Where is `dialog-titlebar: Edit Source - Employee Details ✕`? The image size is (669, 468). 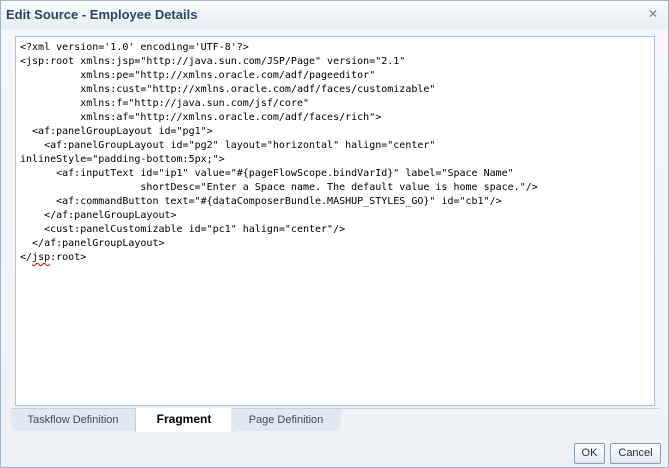
dialog-titlebar: Edit Source - Employee Details ✕ is located at coordinates (334, 15).